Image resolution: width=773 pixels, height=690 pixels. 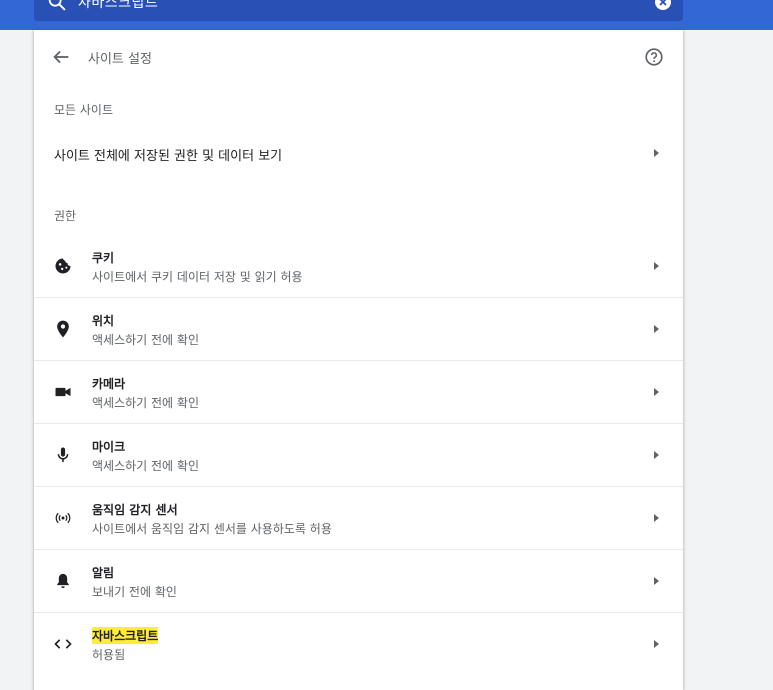 I want to click on search-box: 자바스크립트, so click(x=358, y=10).